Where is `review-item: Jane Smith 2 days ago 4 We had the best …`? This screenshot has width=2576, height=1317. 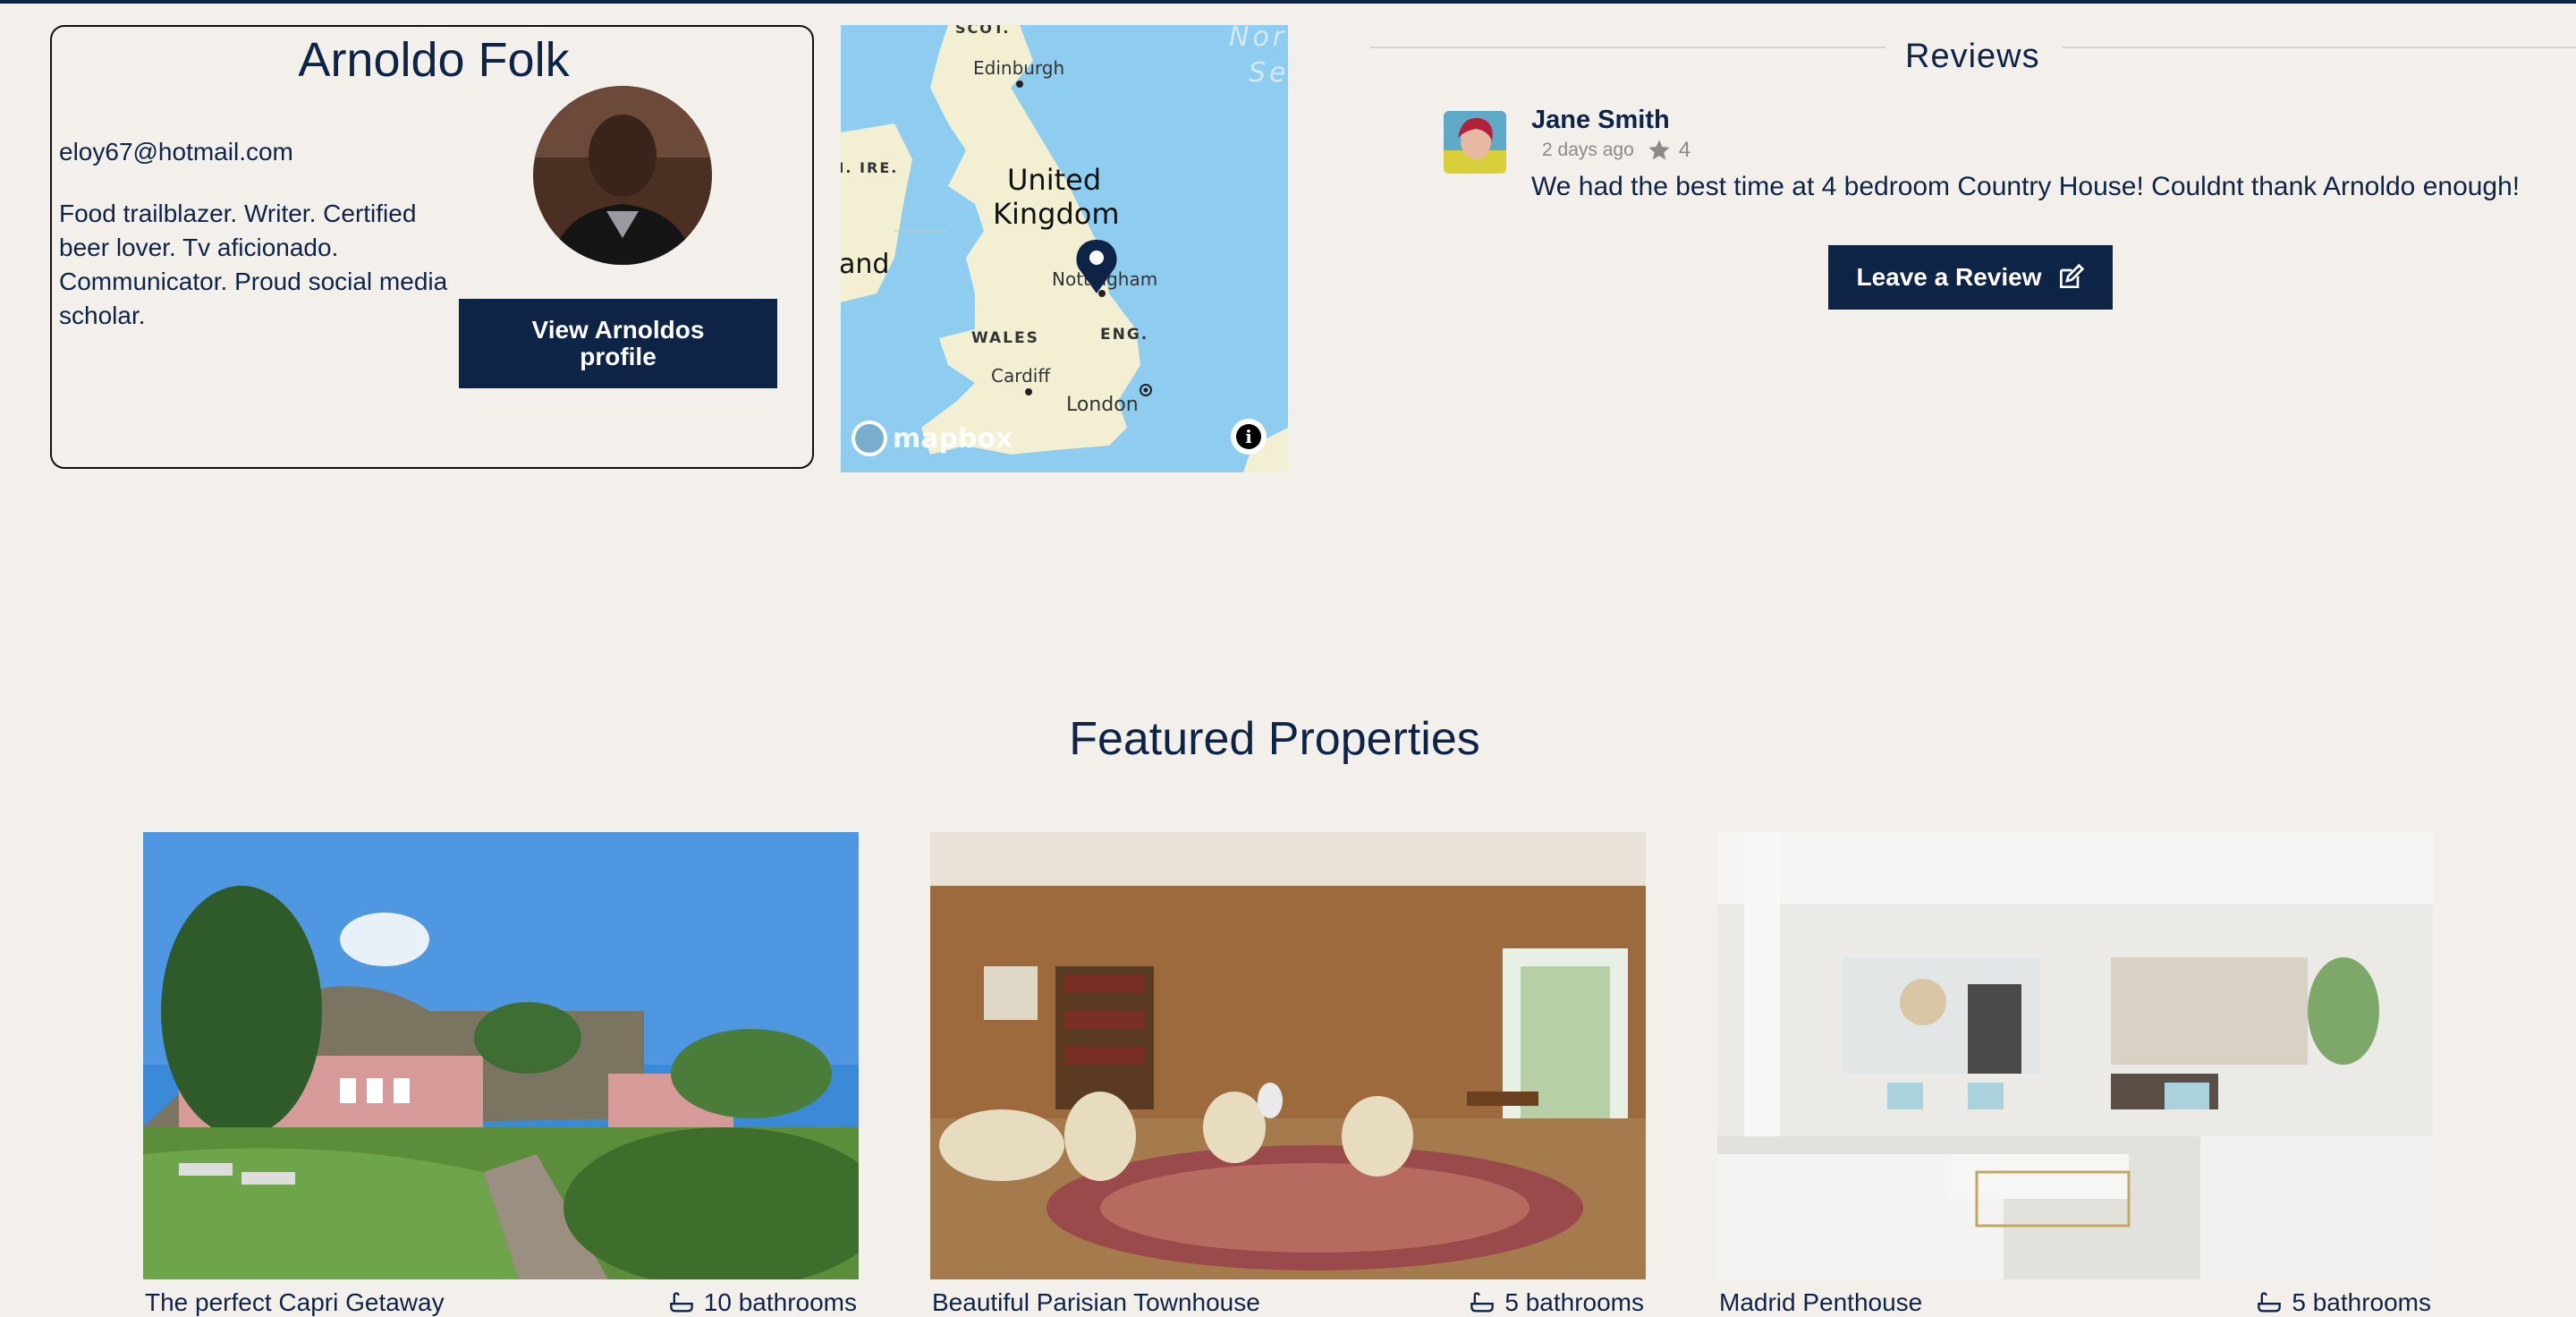 review-item: Jane Smith 2 days ago 4 We had the best … is located at coordinates (1982, 168).